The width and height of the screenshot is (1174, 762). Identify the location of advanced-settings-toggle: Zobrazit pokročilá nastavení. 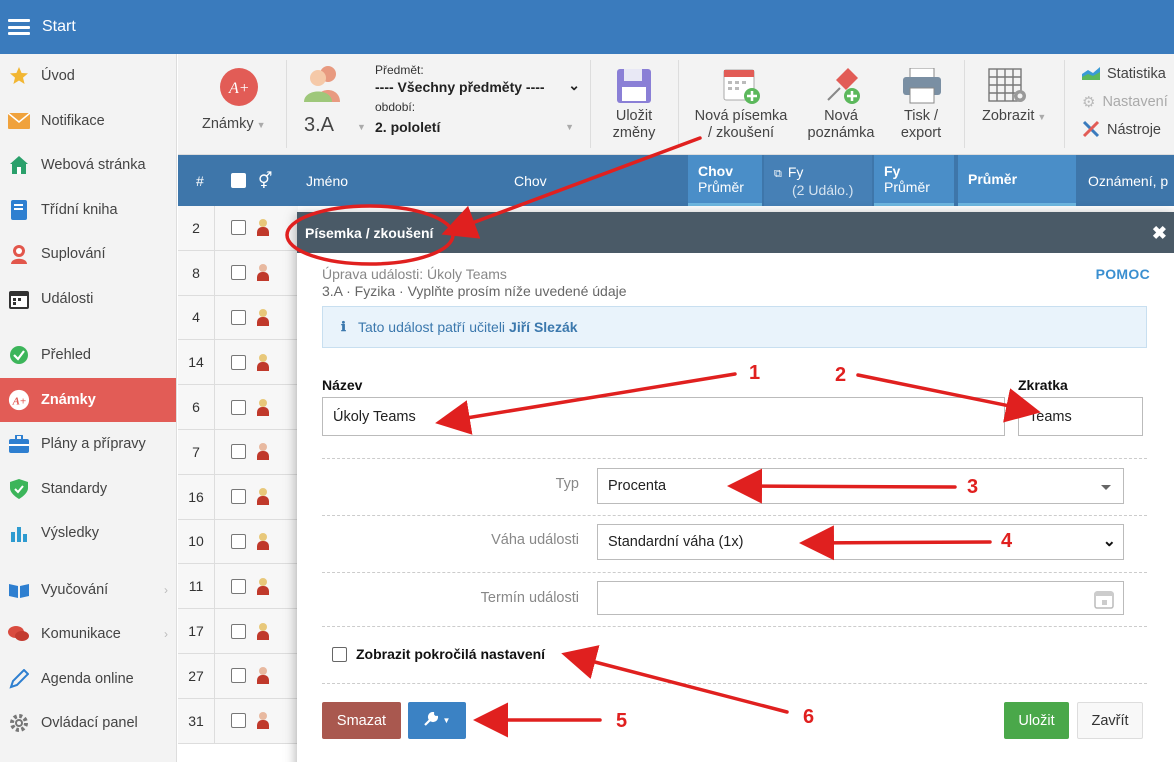
(438, 654).